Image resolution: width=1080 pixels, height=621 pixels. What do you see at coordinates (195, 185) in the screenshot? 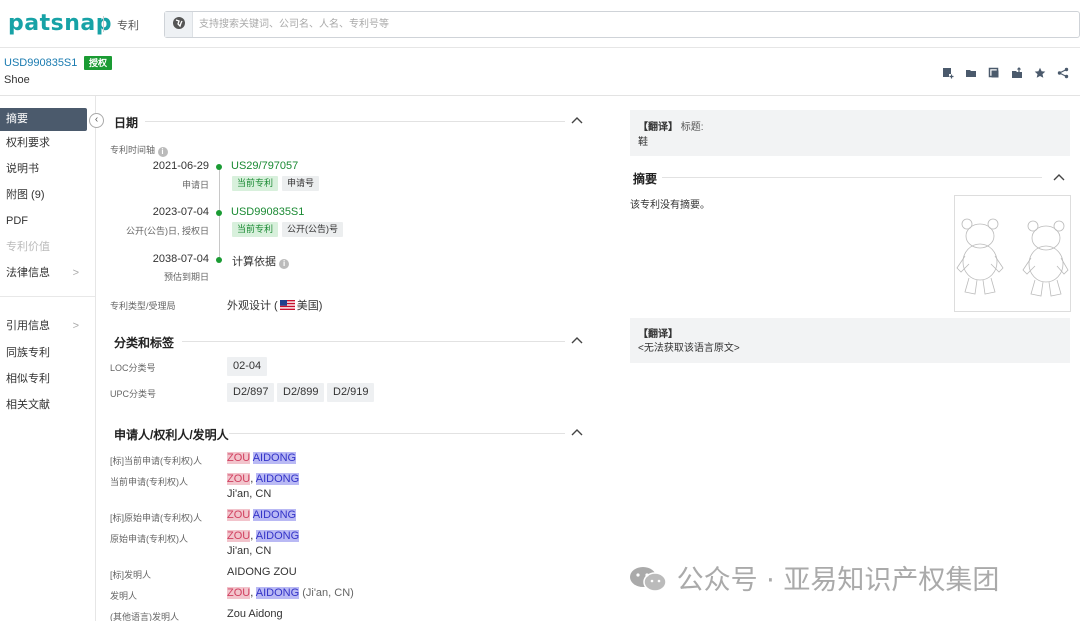
I see `date-caption: 申请日` at bounding box center [195, 185].